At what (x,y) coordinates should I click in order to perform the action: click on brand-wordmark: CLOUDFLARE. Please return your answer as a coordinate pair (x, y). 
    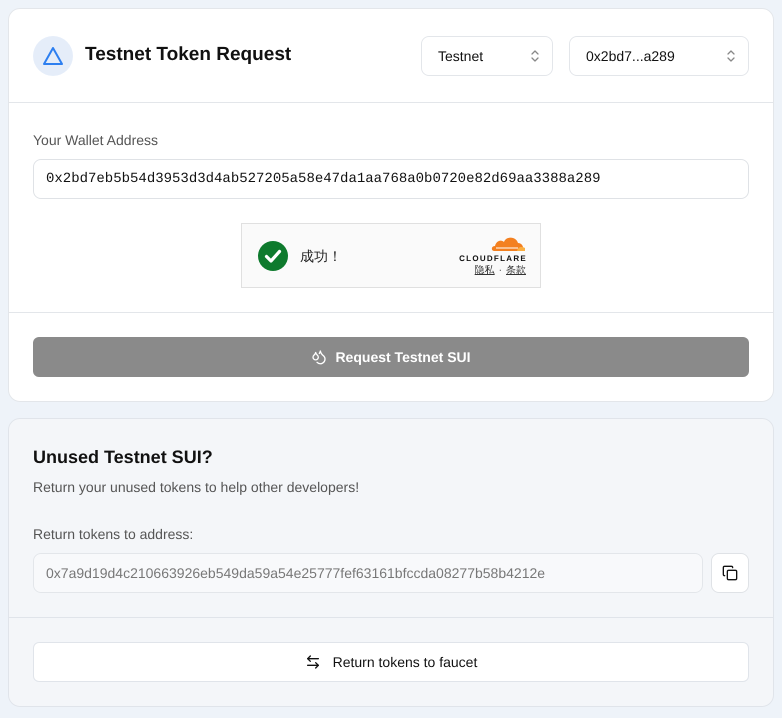
    Looking at the image, I should click on (493, 259).